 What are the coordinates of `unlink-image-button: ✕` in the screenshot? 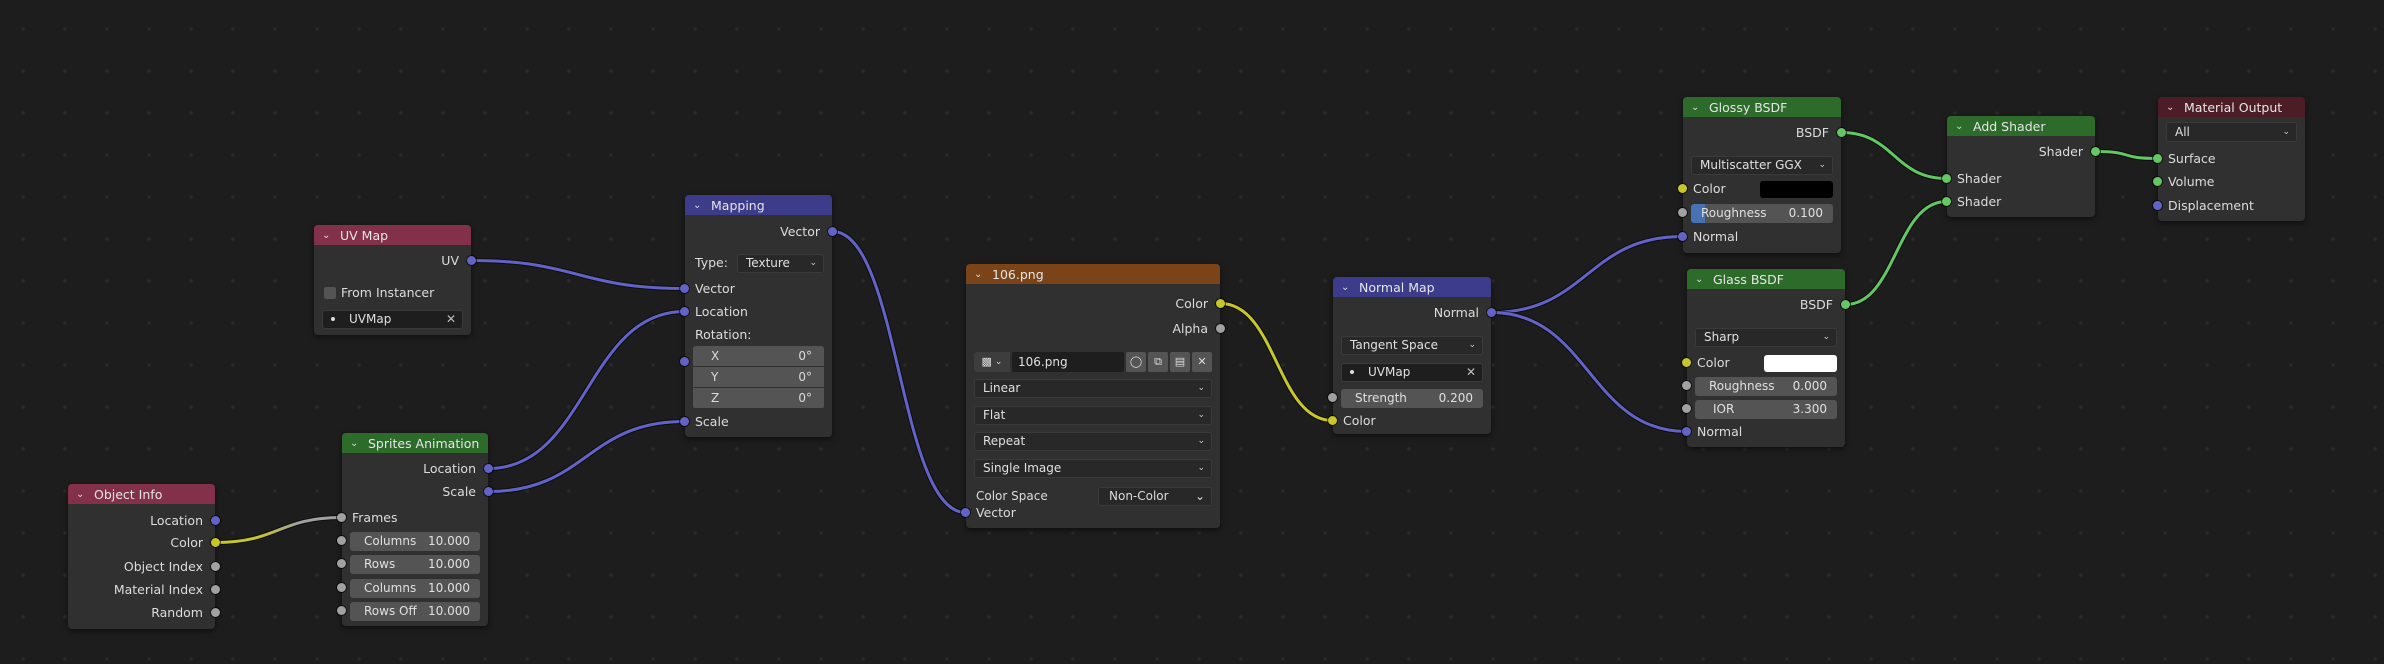 It's located at (1202, 362).